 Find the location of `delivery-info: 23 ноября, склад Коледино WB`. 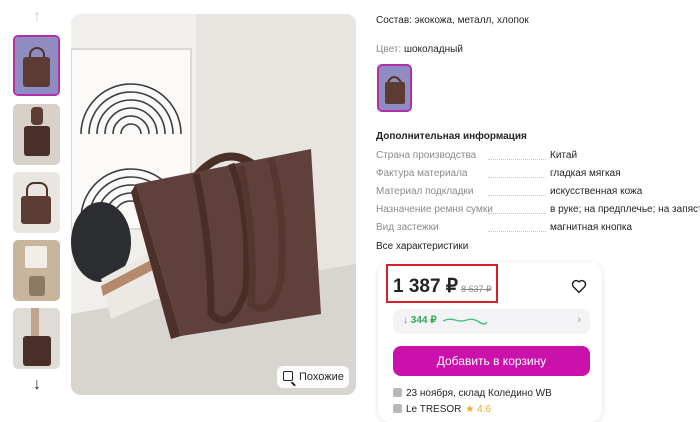

delivery-info: 23 ноября, склад Коледино WB is located at coordinates (472, 393).